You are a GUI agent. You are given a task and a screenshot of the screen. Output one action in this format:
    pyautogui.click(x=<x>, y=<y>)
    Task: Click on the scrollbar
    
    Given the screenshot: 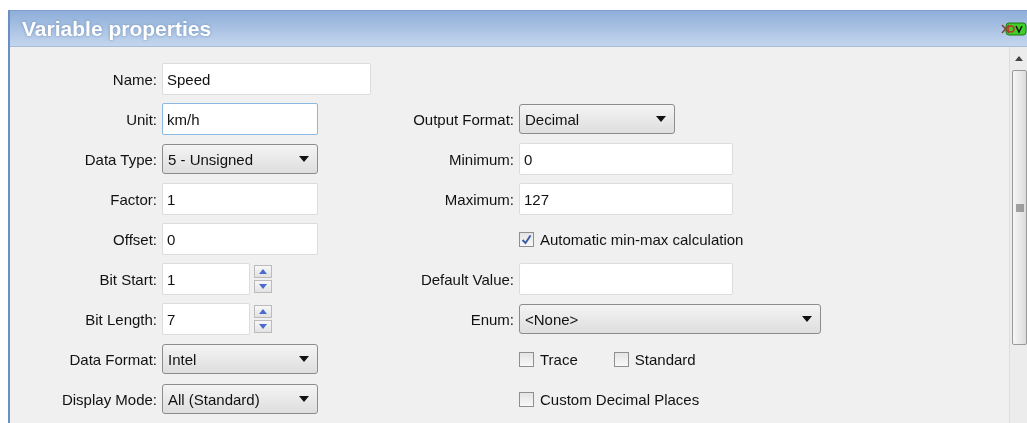 What is the action you would take?
    pyautogui.click(x=1018, y=235)
    